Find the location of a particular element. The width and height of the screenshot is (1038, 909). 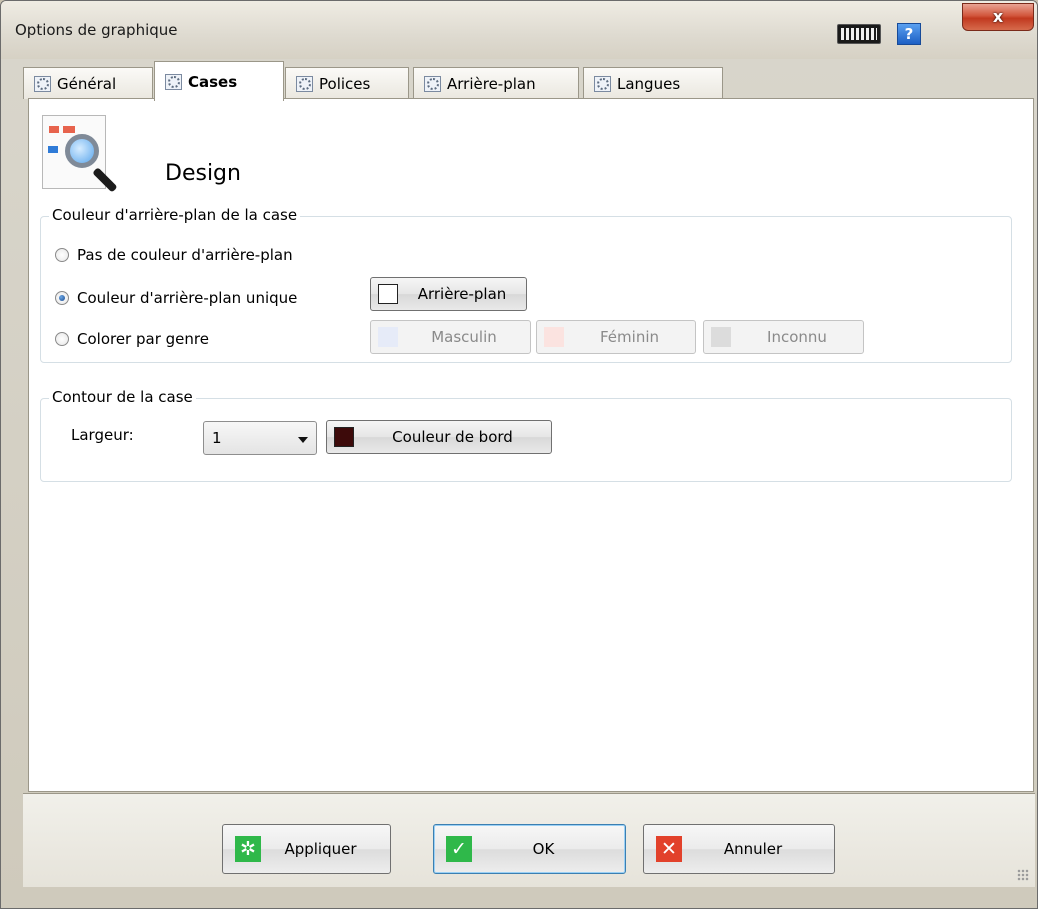

button-label: OK is located at coordinates (543, 849).